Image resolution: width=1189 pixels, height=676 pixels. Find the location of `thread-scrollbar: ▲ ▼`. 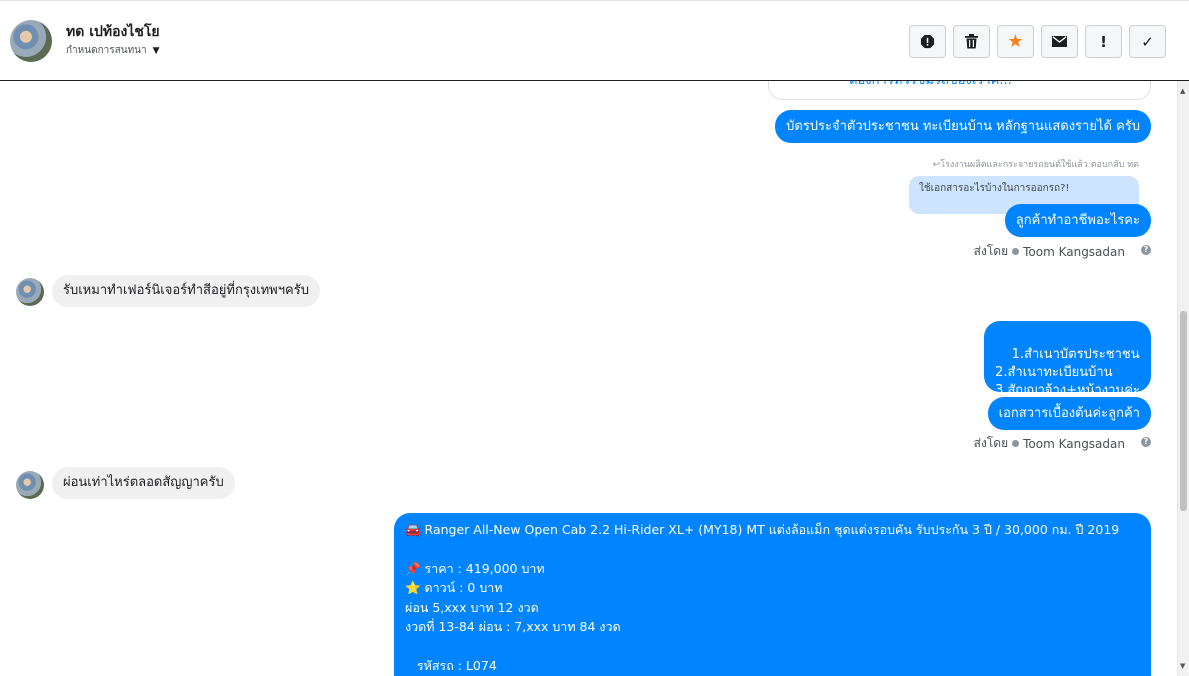

thread-scrollbar: ▲ ▼ is located at coordinates (1183, 378).